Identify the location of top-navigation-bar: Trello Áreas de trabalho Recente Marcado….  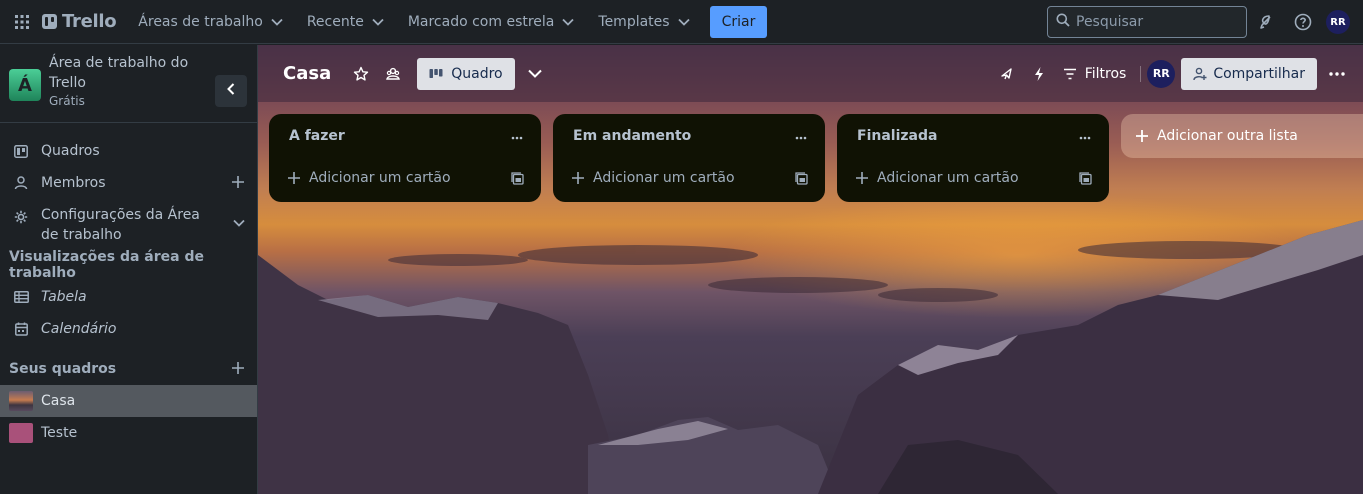
(681, 22).